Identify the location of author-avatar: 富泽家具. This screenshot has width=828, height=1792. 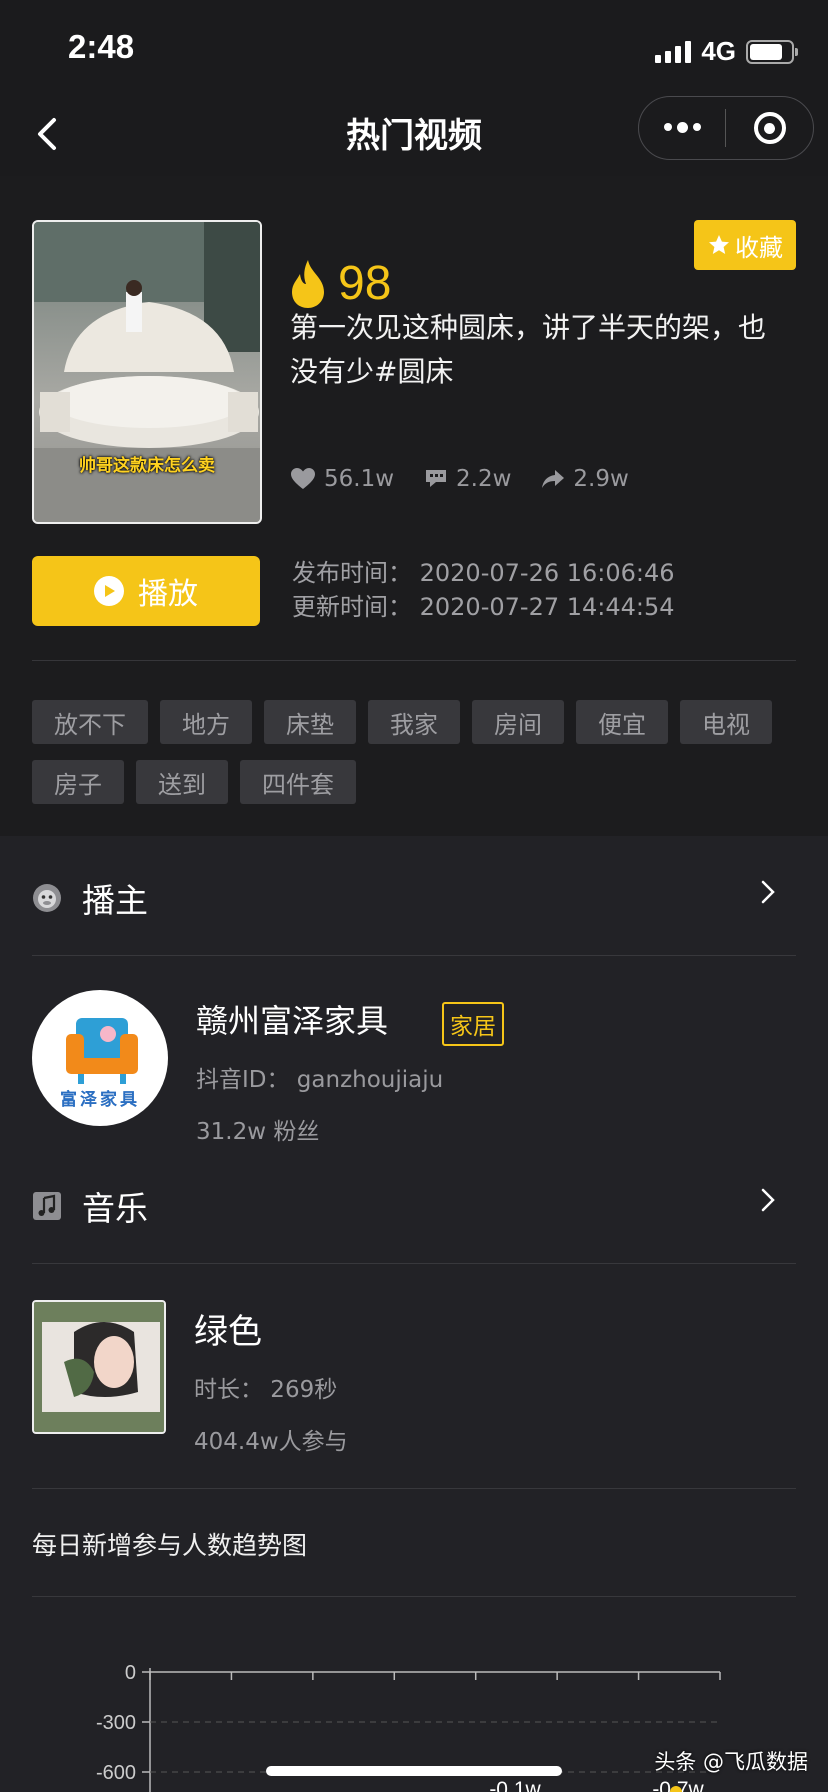
(100, 1058).